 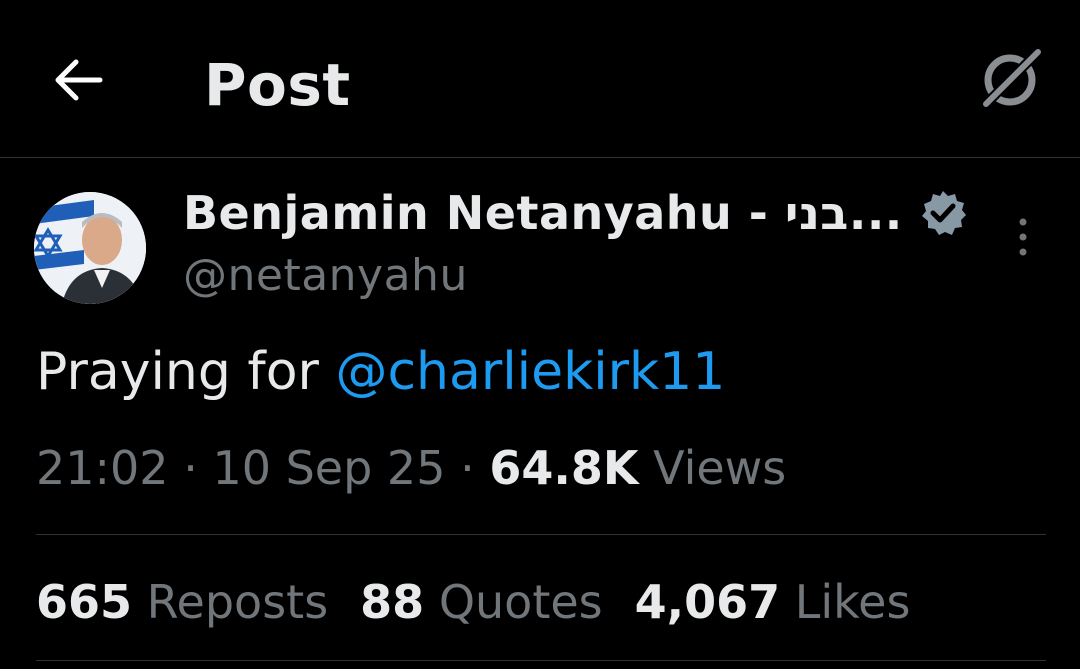 I want to click on post-text: Praying for @charliekirk11, so click(x=380, y=372).